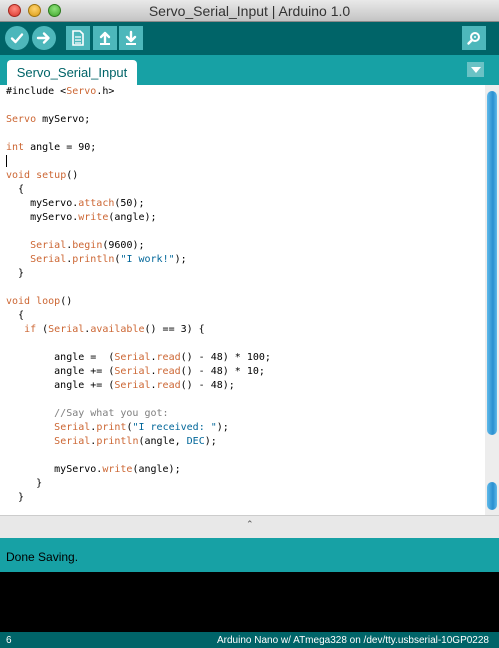  Describe the element at coordinates (474, 38) in the screenshot. I see `serial-monitor-button` at that location.